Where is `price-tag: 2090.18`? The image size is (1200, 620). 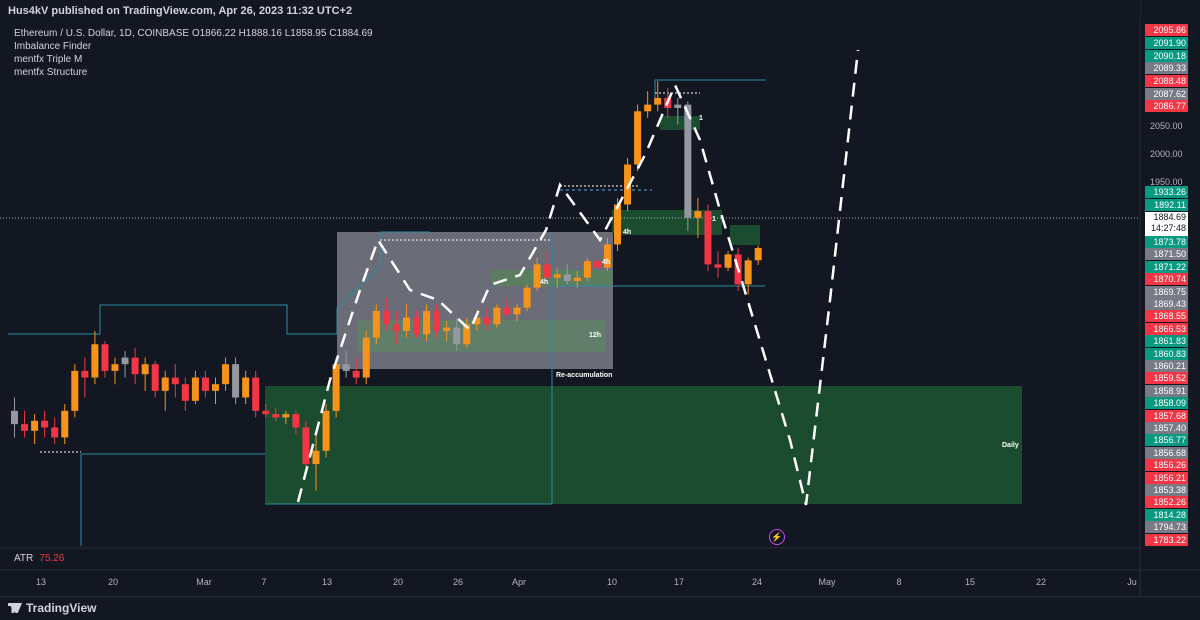
price-tag: 2090.18 is located at coordinates (1166, 56).